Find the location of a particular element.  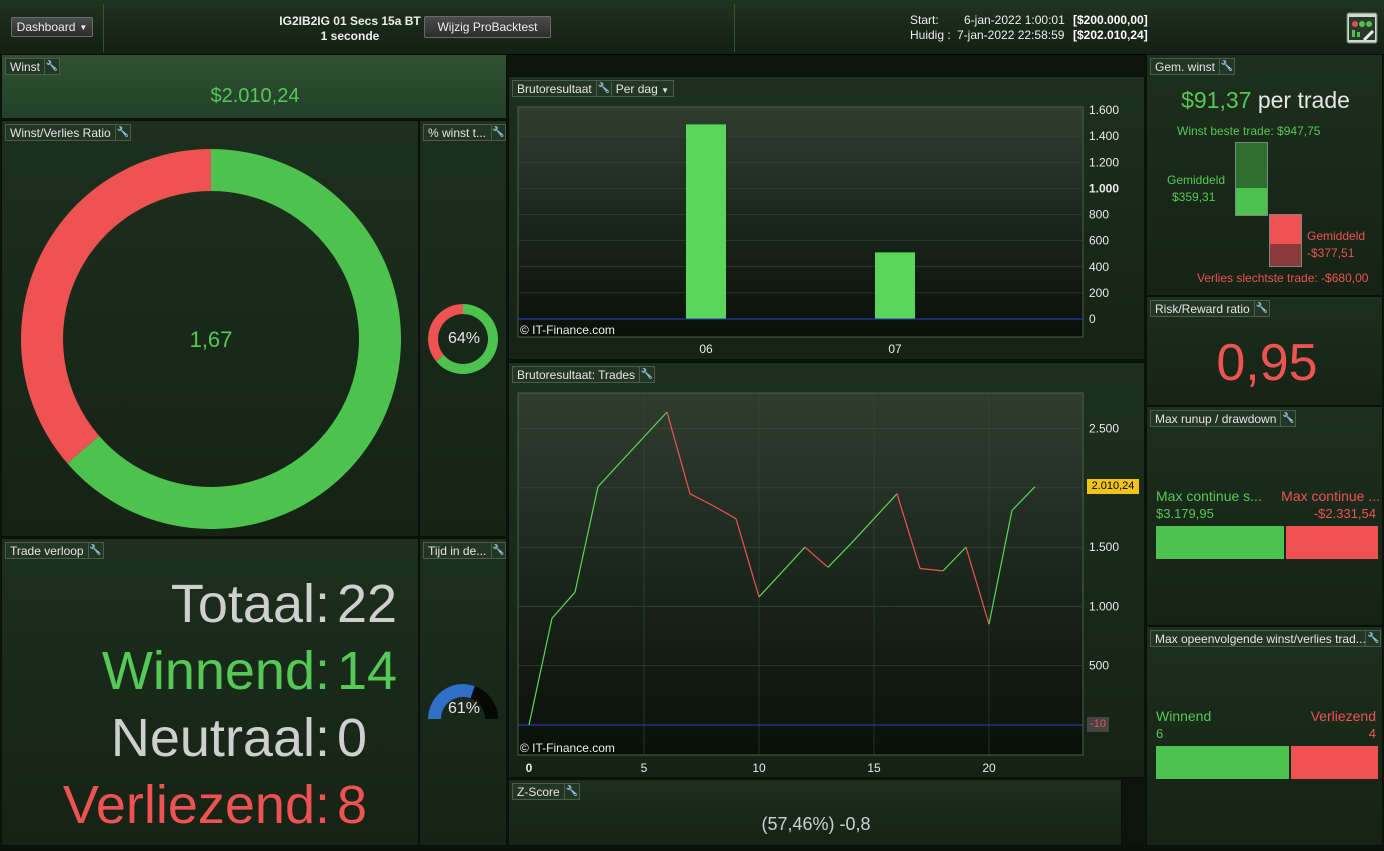

consec-loss-label: Verliezend is located at coordinates (1343, 716).